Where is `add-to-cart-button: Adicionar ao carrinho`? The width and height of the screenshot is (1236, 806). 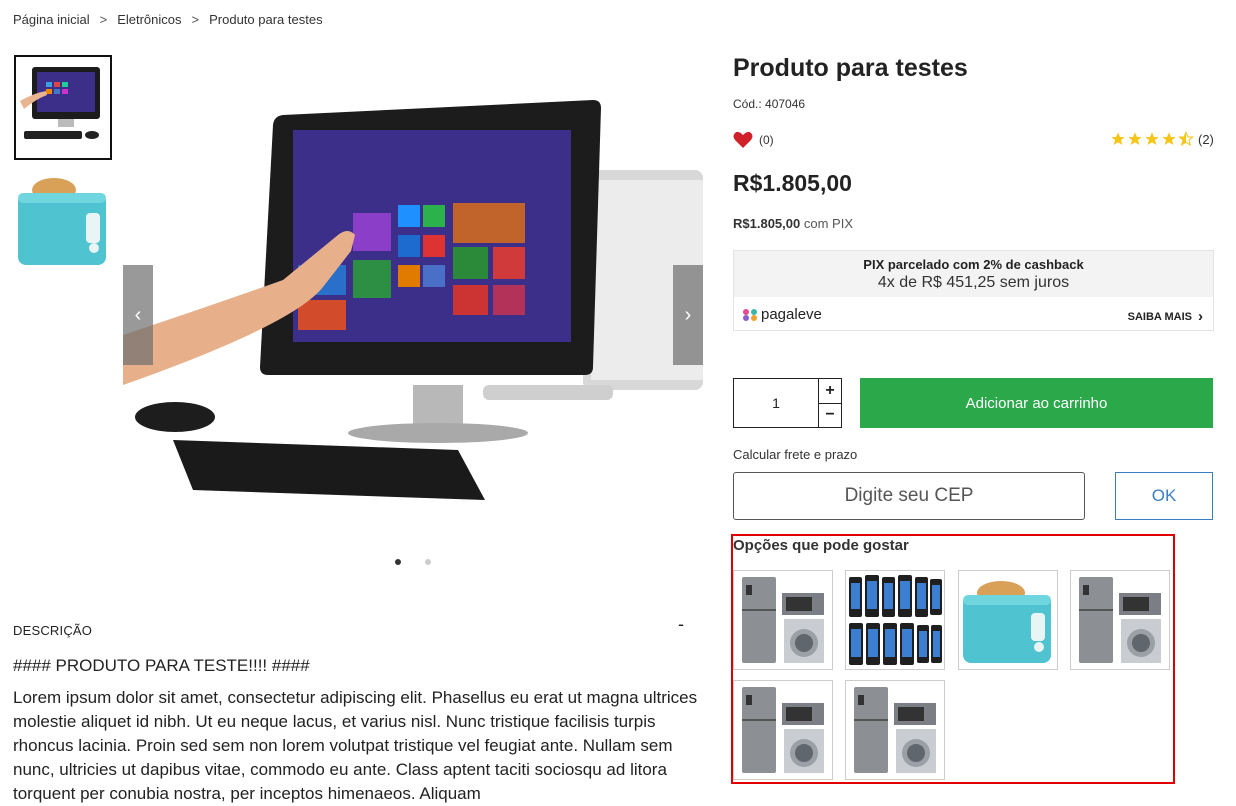 add-to-cart-button: Adicionar ao carrinho is located at coordinates (1036, 403).